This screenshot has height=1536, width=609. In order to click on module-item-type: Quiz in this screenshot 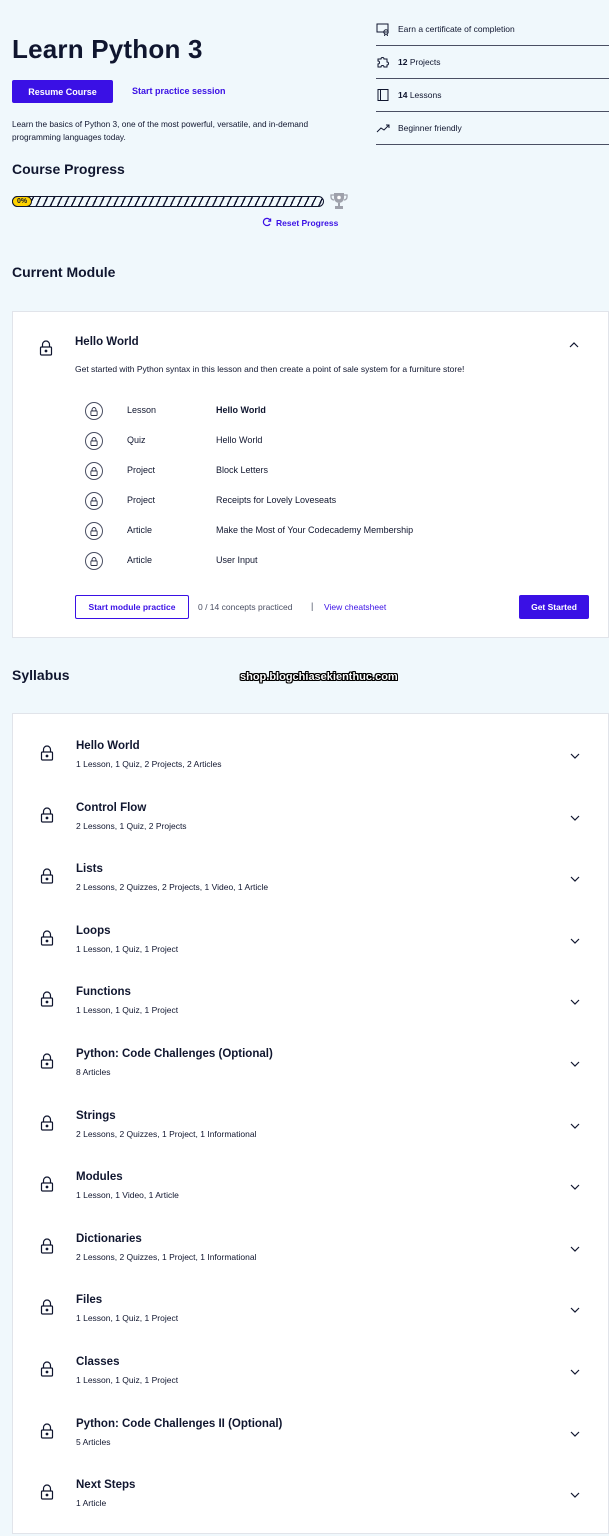, I will do `click(136, 440)`.